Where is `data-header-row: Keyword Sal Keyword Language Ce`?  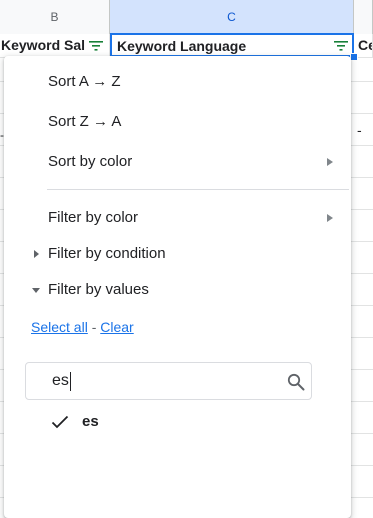 data-header-row: Keyword Sal Keyword Language Ce is located at coordinates (186, 45).